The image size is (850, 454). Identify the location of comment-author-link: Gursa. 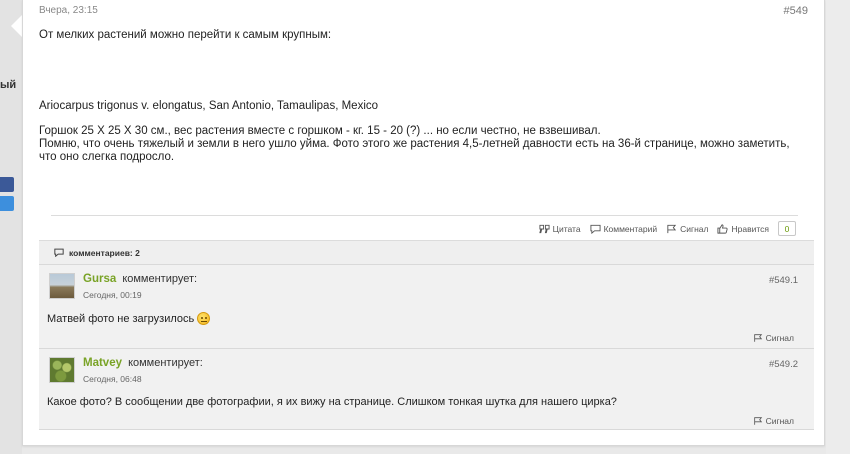
(99, 279).